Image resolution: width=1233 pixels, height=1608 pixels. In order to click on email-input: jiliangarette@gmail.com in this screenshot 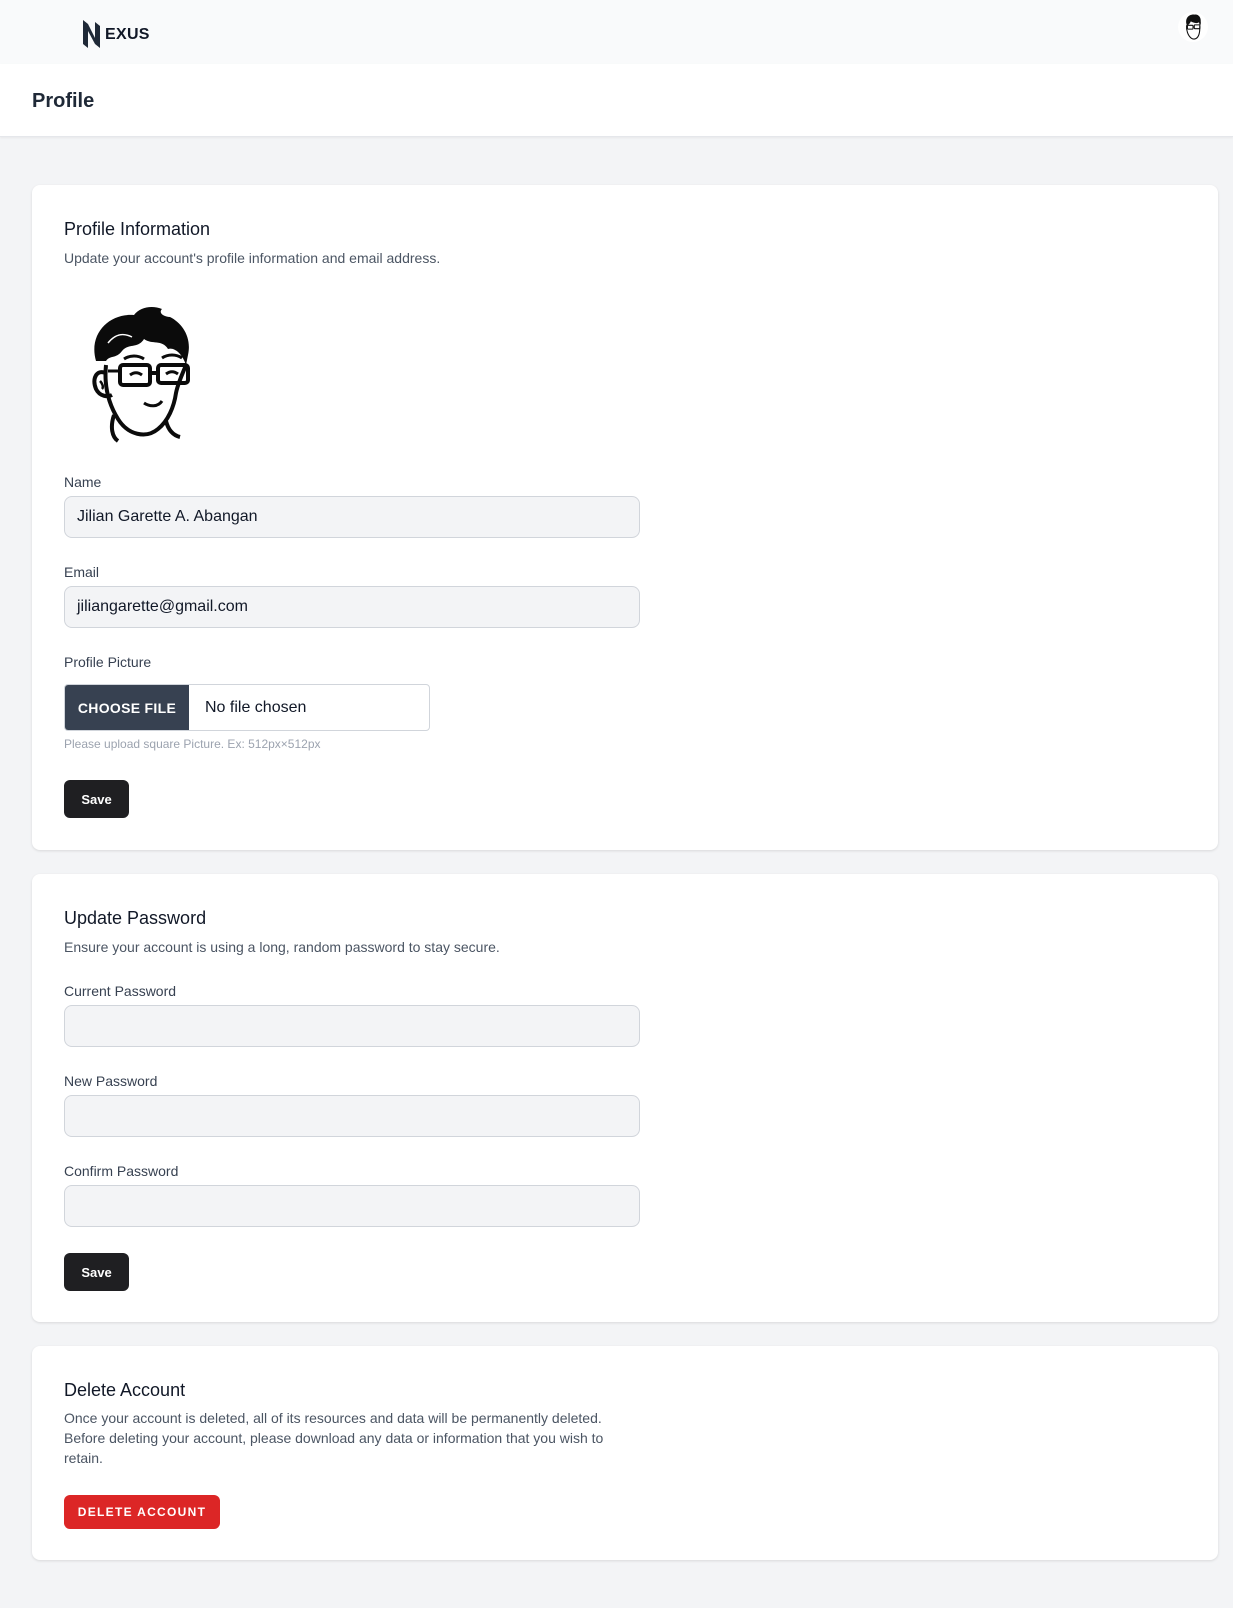, I will do `click(352, 607)`.